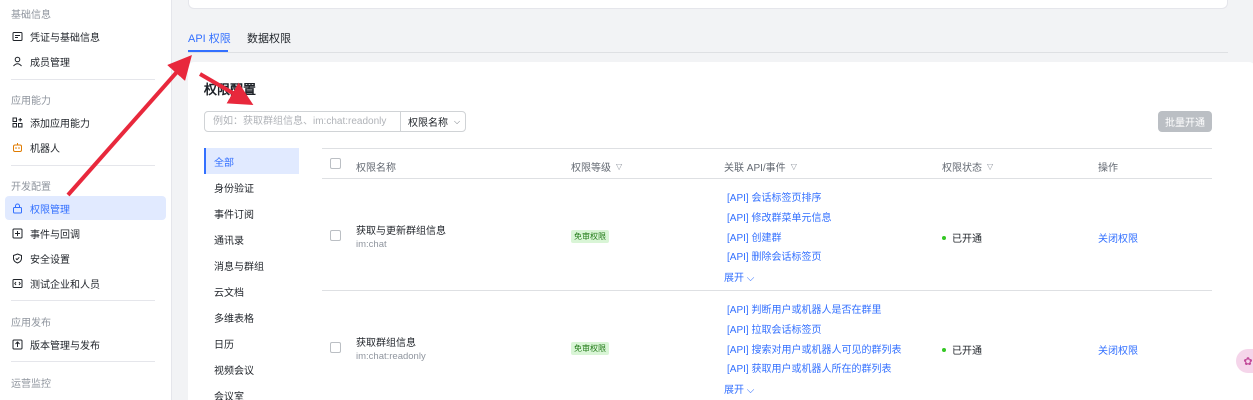 The height and width of the screenshot is (400, 1253). What do you see at coordinates (45, 149) in the screenshot?
I see `sidebar-item-label: 机器人` at bounding box center [45, 149].